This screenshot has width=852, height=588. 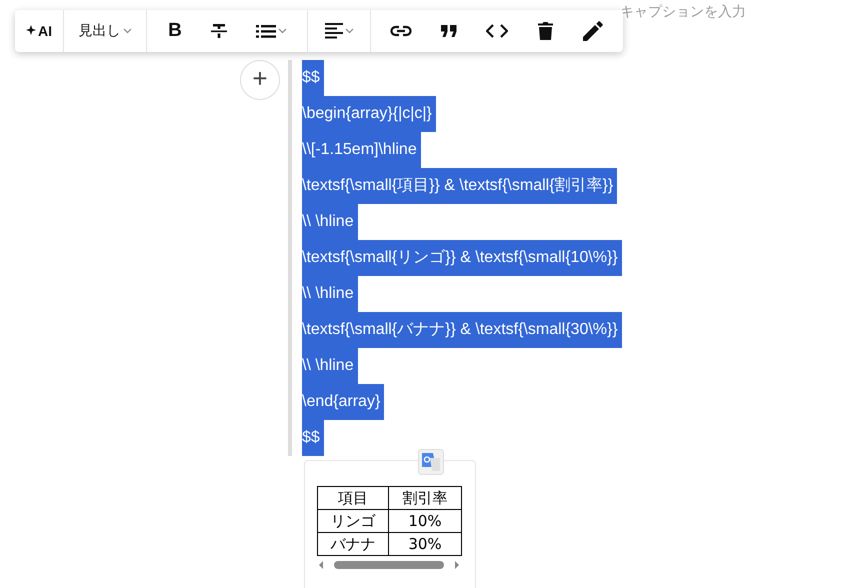 I want to click on align-left-icon, so click(x=333, y=31).